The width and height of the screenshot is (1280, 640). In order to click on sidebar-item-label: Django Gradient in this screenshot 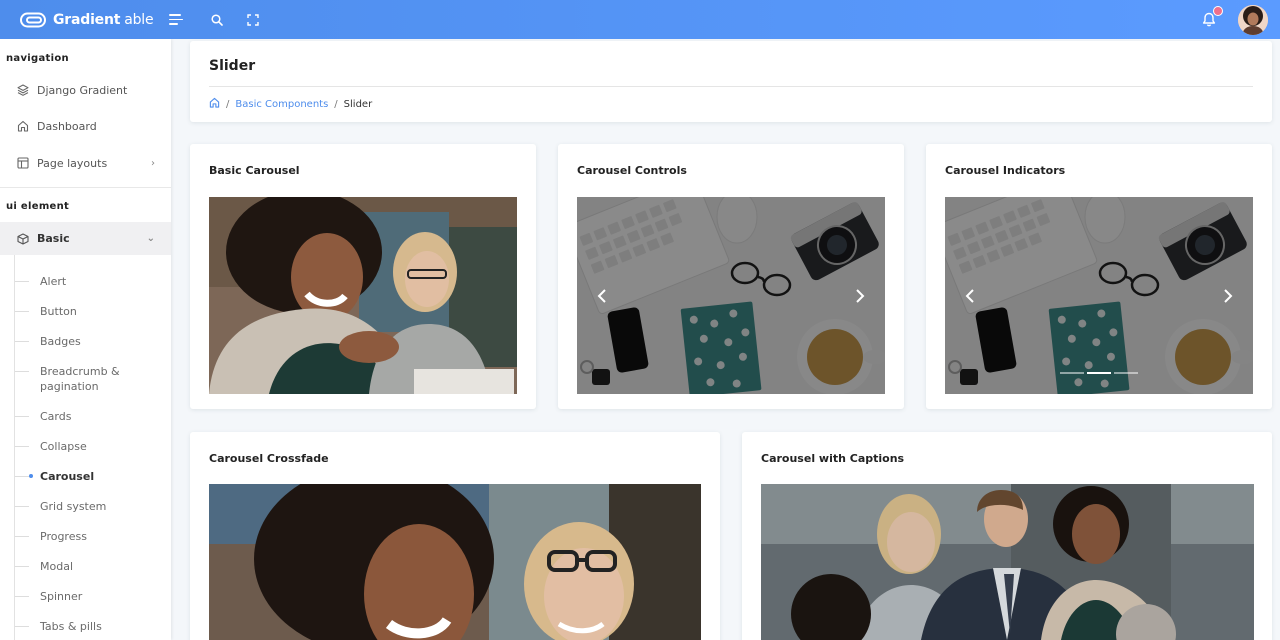, I will do `click(82, 90)`.